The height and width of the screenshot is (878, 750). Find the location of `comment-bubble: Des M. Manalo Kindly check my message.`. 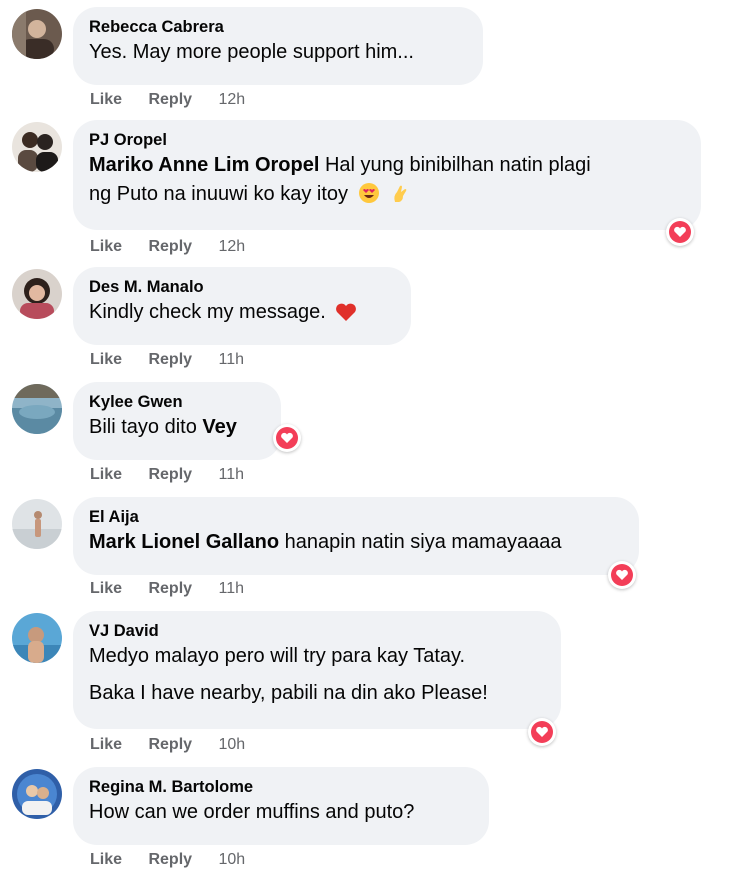

comment-bubble: Des M. Manalo Kindly check my message. is located at coordinates (242, 306).